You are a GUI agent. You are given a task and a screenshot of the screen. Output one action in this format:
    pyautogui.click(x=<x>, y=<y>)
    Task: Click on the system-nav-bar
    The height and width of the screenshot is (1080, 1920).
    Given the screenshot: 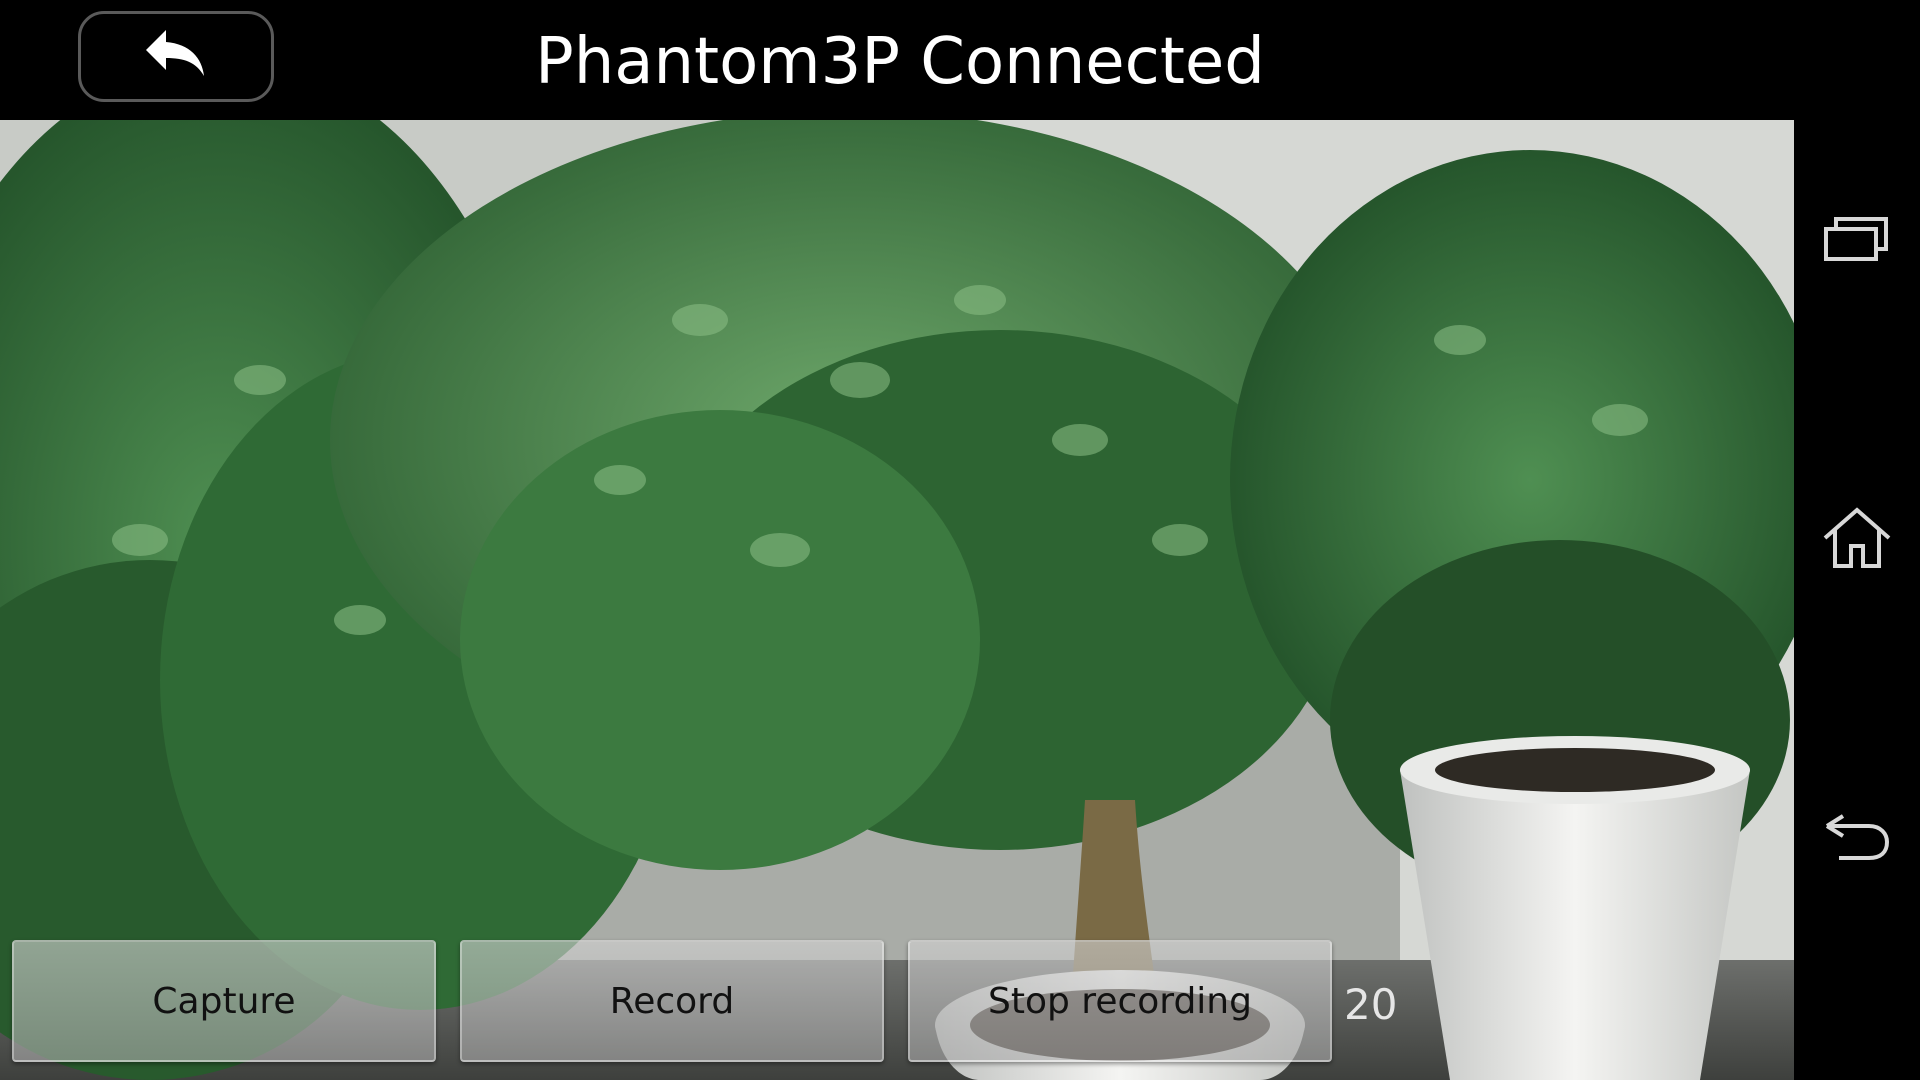 What is the action you would take?
    pyautogui.click(x=1857, y=540)
    